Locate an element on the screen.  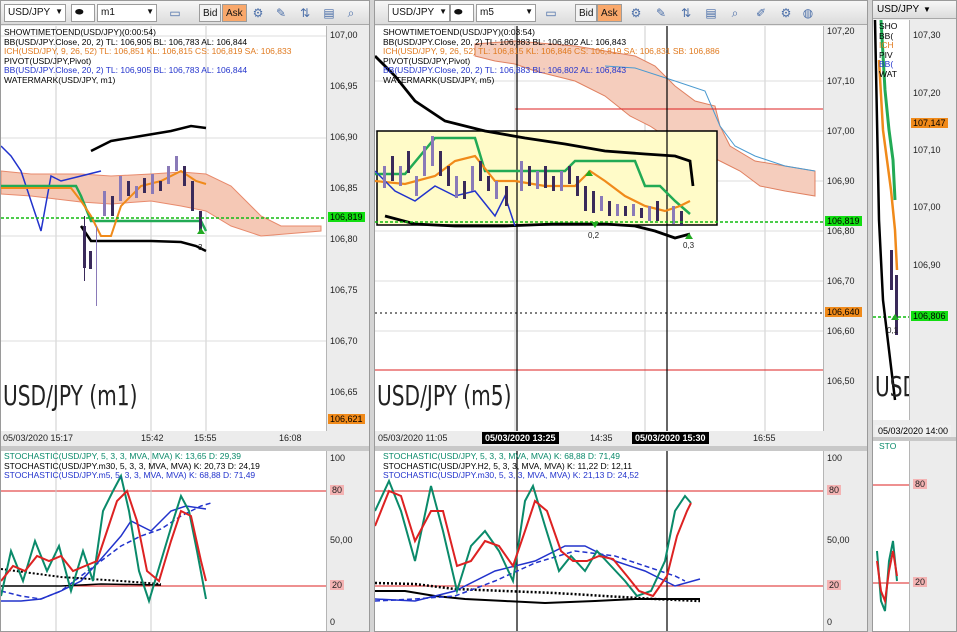
time-marker-box: 05/03/2020 14:00 is located at coordinates (913, 431).